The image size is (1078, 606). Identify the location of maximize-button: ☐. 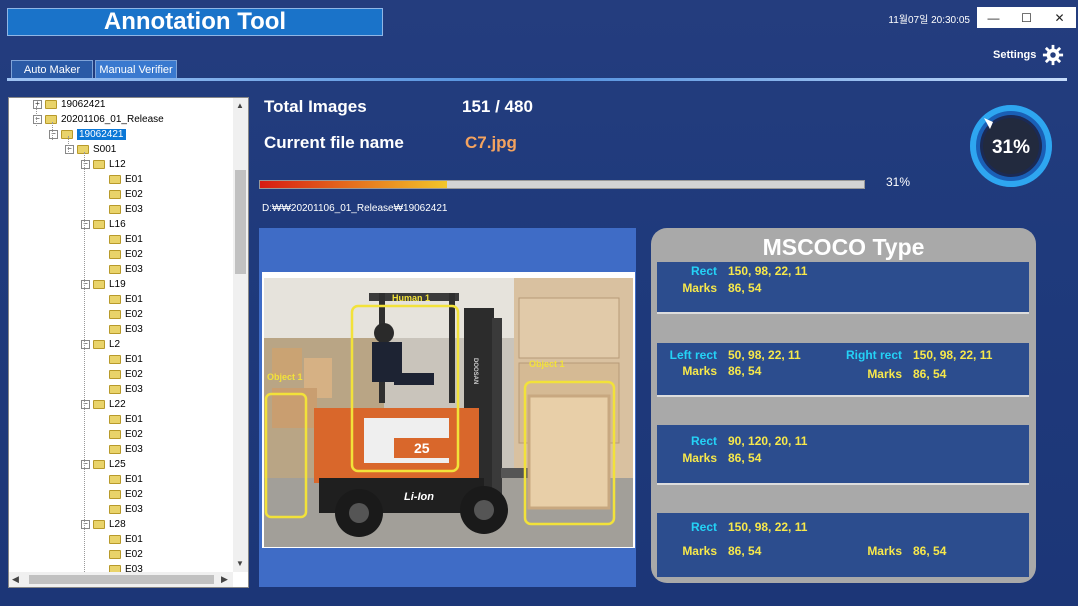
(1026, 17).